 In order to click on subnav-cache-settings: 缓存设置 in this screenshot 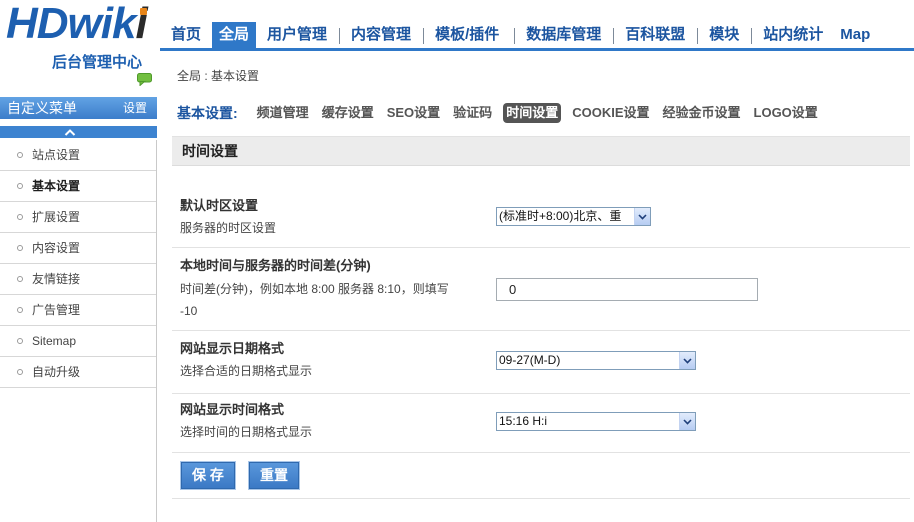, I will do `click(348, 113)`.